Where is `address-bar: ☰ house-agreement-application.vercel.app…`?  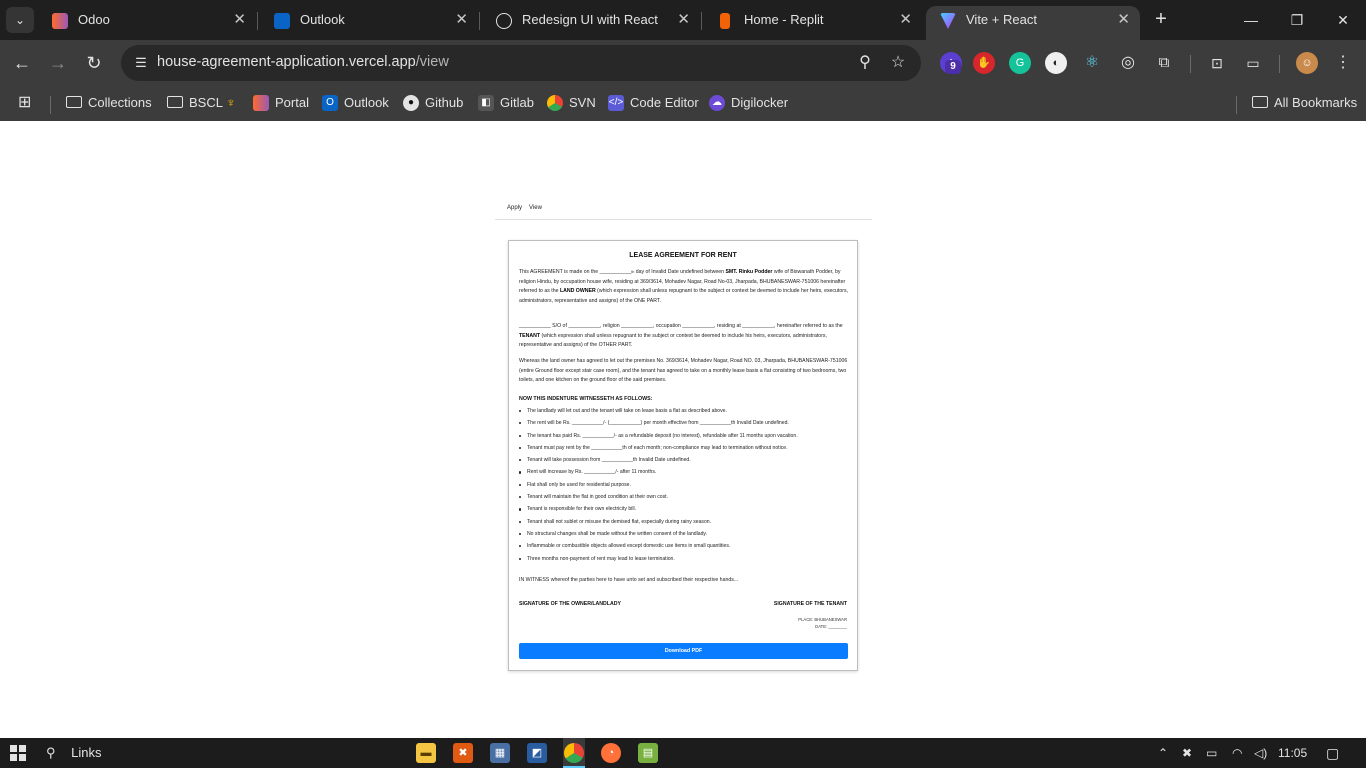
address-bar: ☰ house-agreement-application.vercel.app… is located at coordinates (521, 63).